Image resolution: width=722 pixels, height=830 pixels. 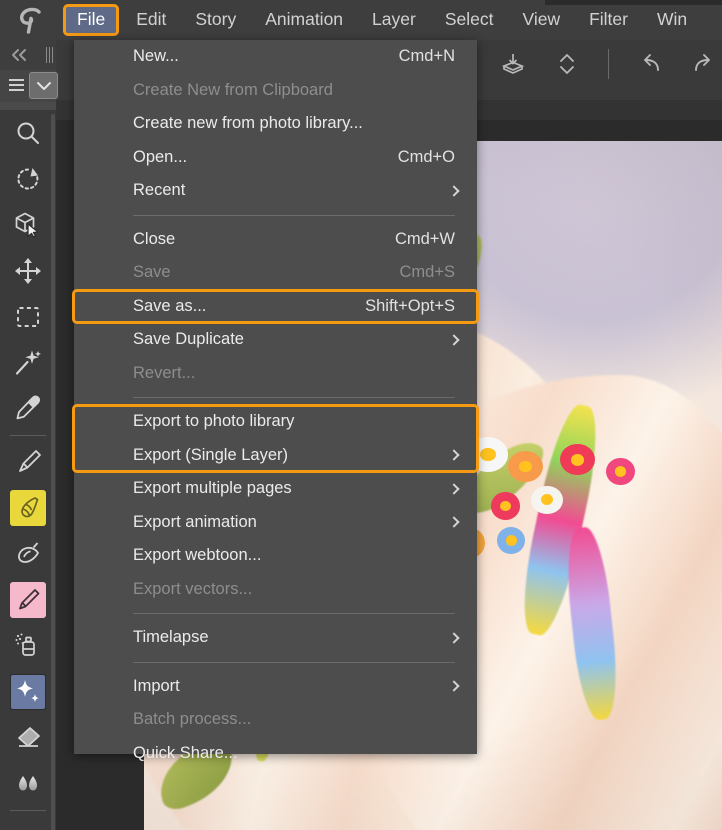 I want to click on menu-item-timelapse: Timelapse, so click(x=275, y=638).